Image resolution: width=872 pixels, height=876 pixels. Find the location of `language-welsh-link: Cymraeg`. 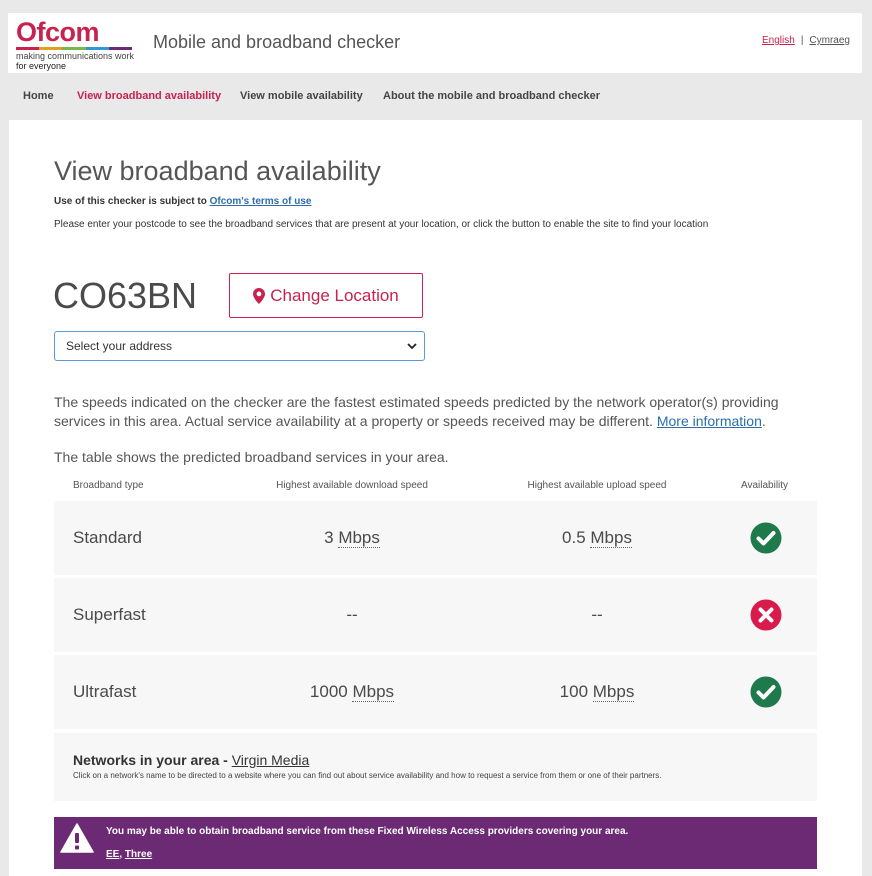

language-welsh-link: Cymraeg is located at coordinates (829, 40).